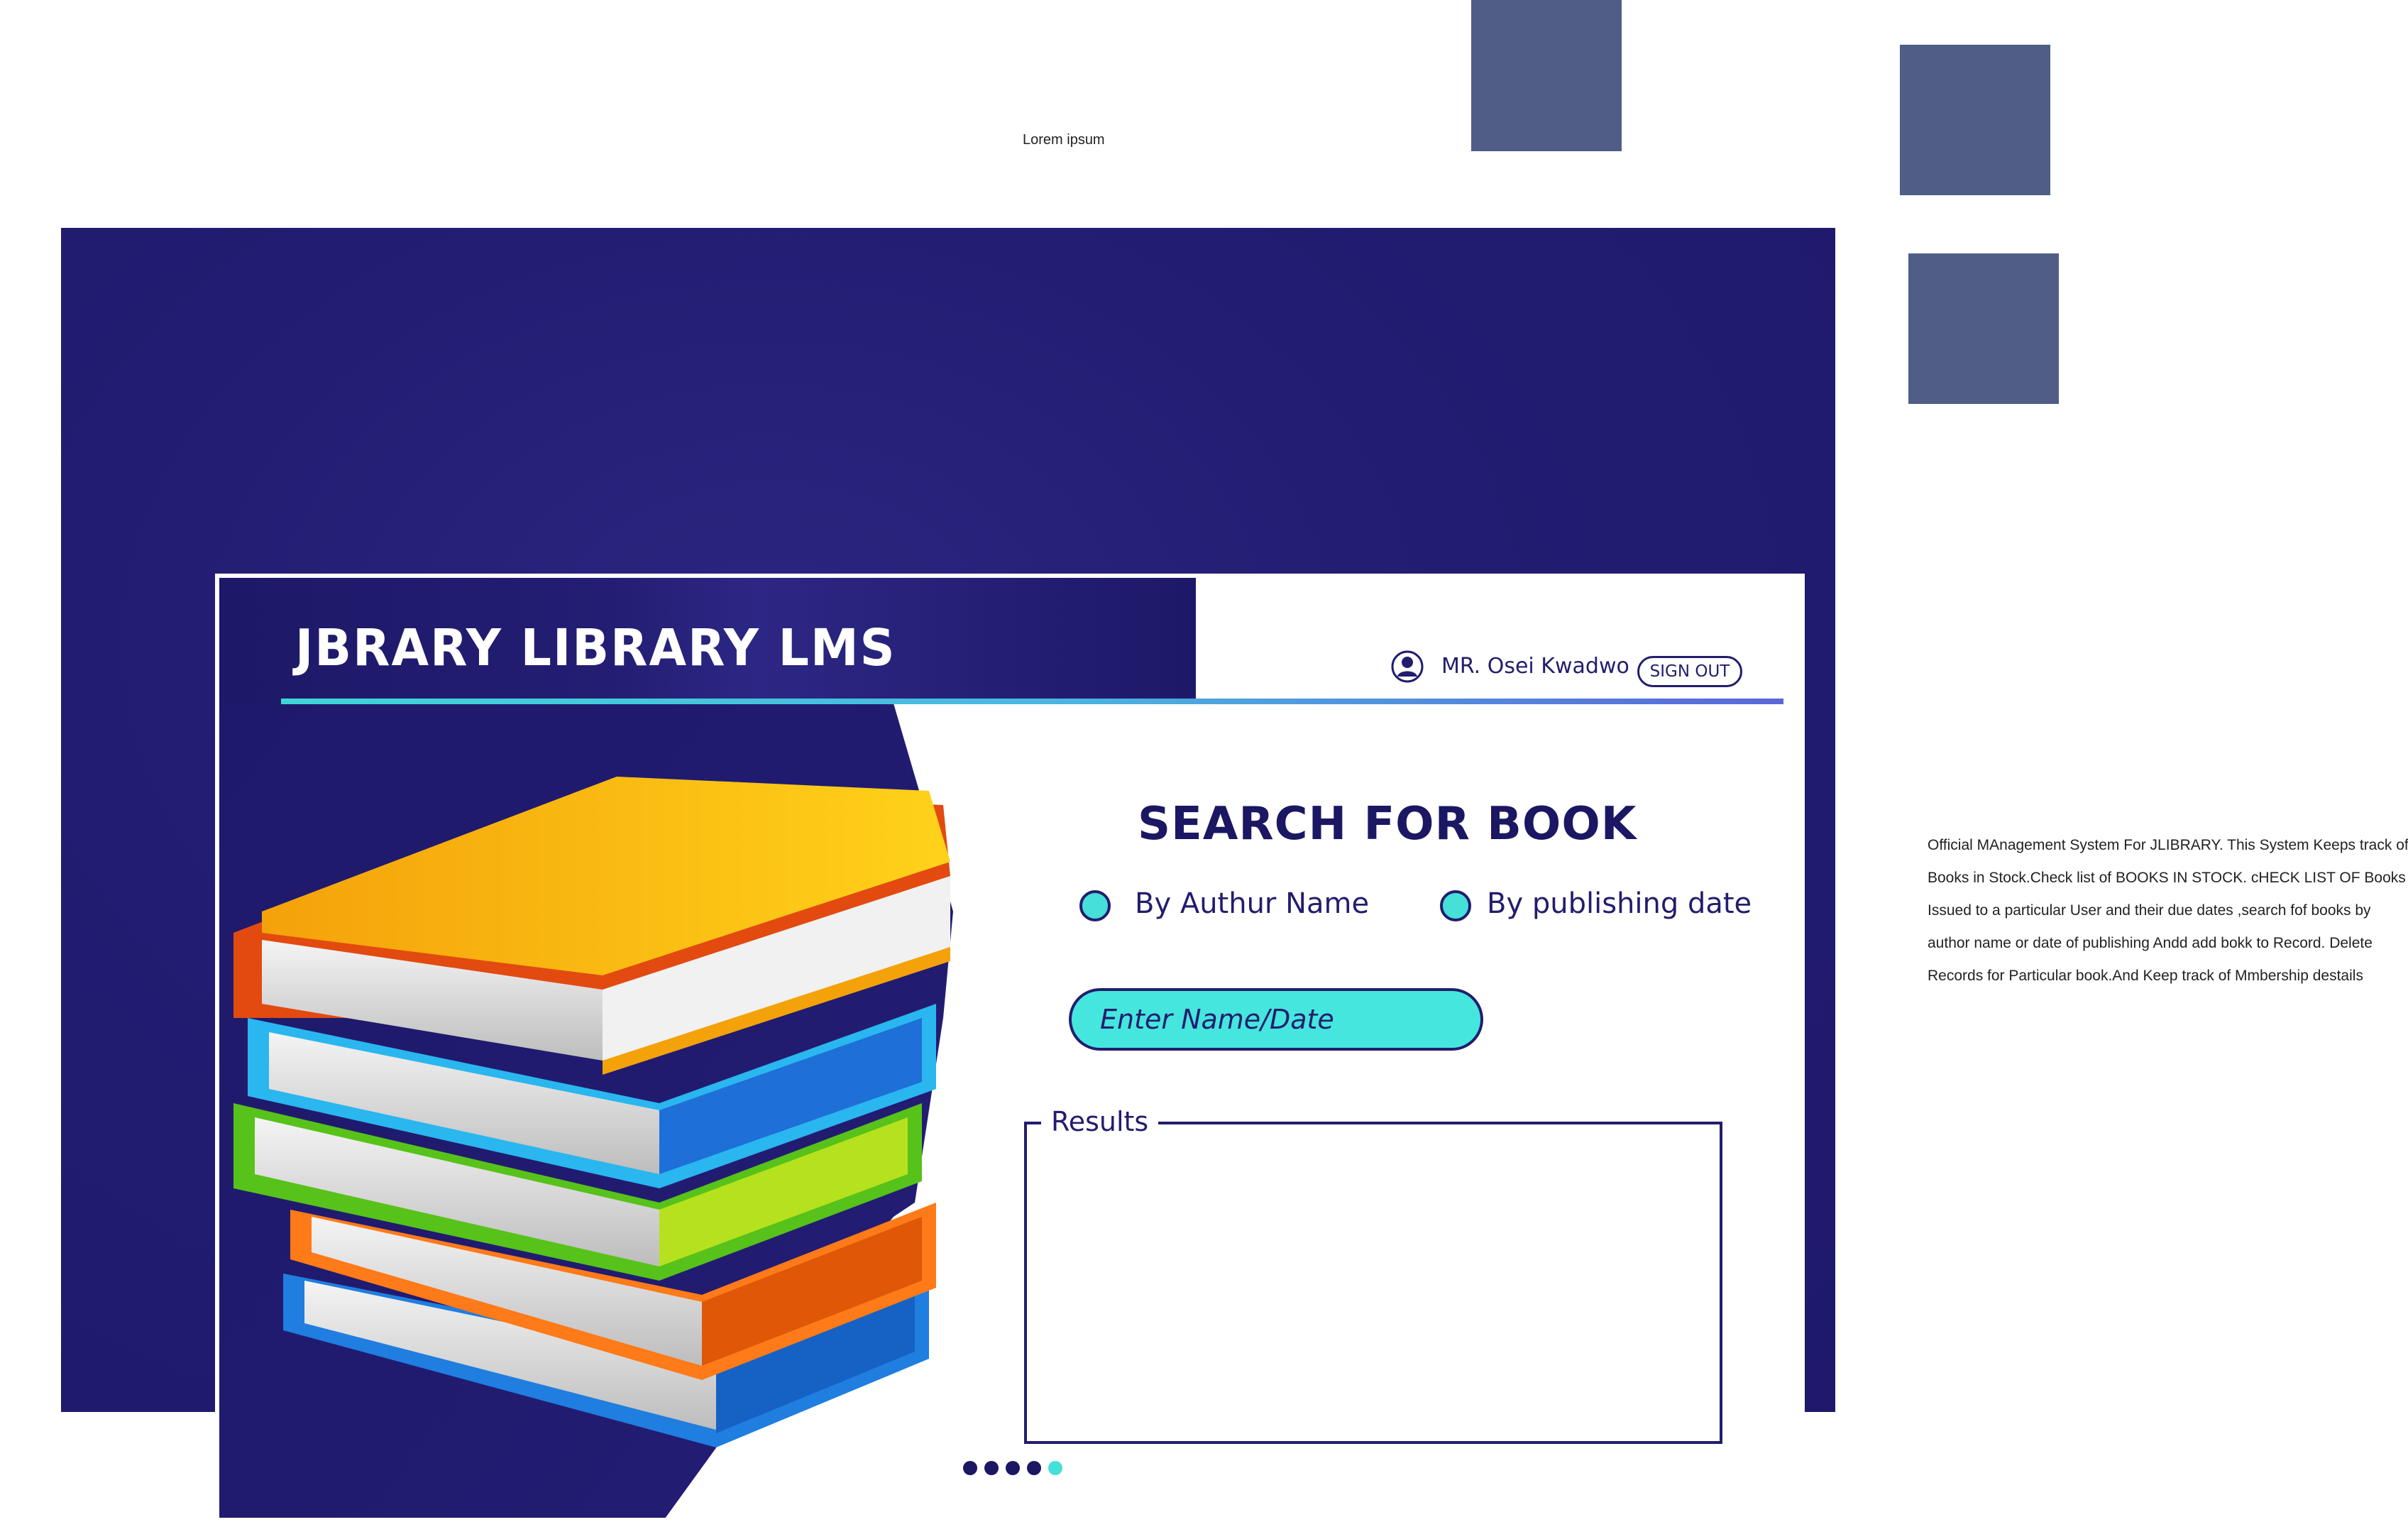 This screenshot has width=2408, height=1522. What do you see at coordinates (1055, 1468) in the screenshot?
I see `pagination-dot-active` at bounding box center [1055, 1468].